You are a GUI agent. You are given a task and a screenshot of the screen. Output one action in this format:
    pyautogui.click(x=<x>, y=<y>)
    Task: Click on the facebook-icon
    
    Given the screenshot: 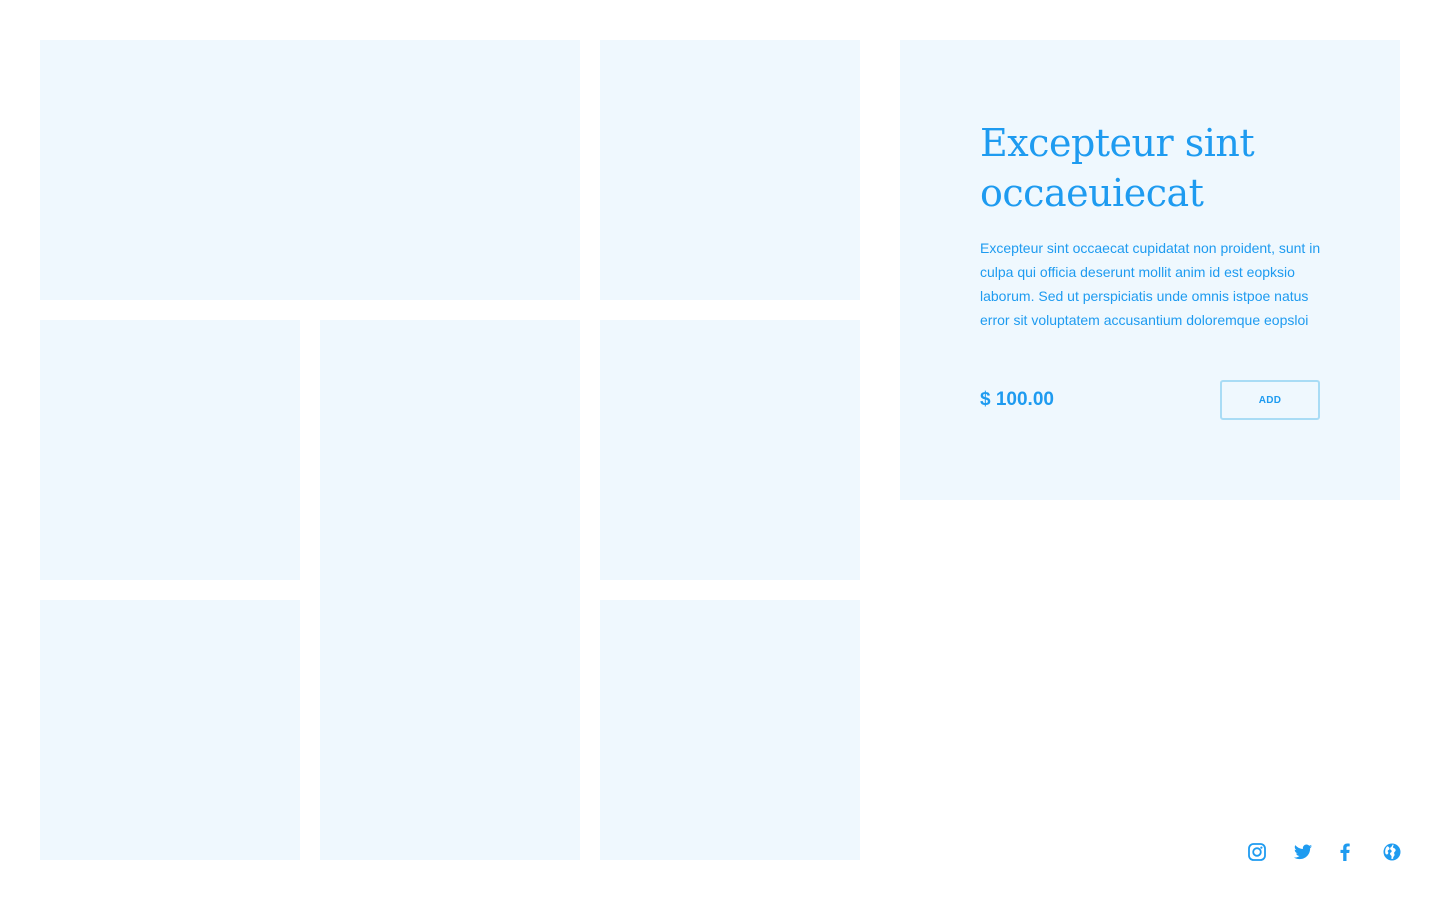 What is the action you would take?
    pyautogui.click(x=1345, y=852)
    